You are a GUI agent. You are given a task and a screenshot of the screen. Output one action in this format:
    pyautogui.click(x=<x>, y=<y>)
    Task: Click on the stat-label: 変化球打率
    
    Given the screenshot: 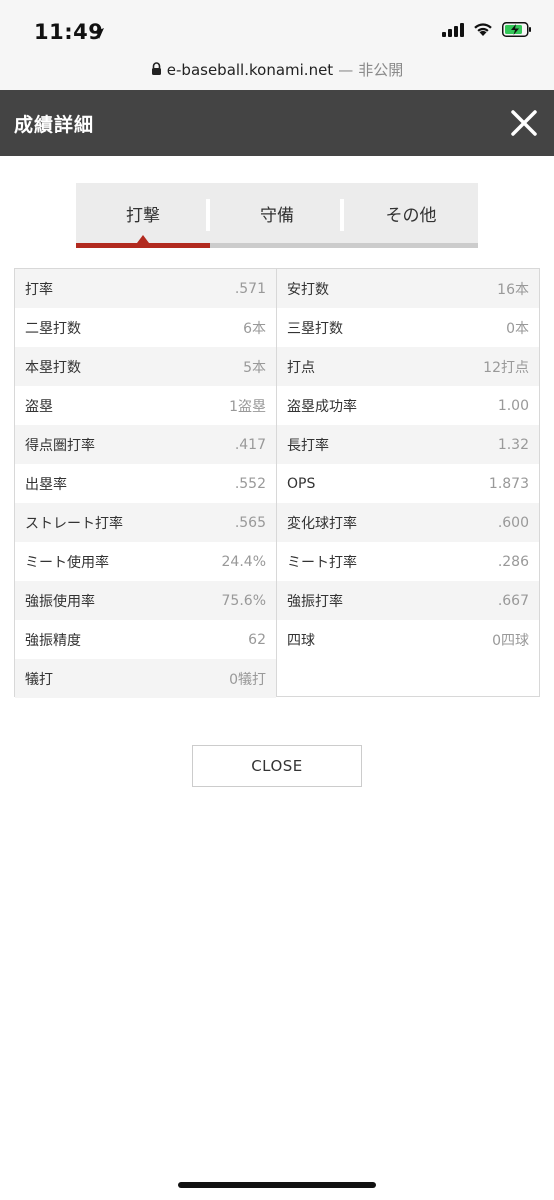 What is the action you would take?
    pyautogui.click(x=322, y=523)
    